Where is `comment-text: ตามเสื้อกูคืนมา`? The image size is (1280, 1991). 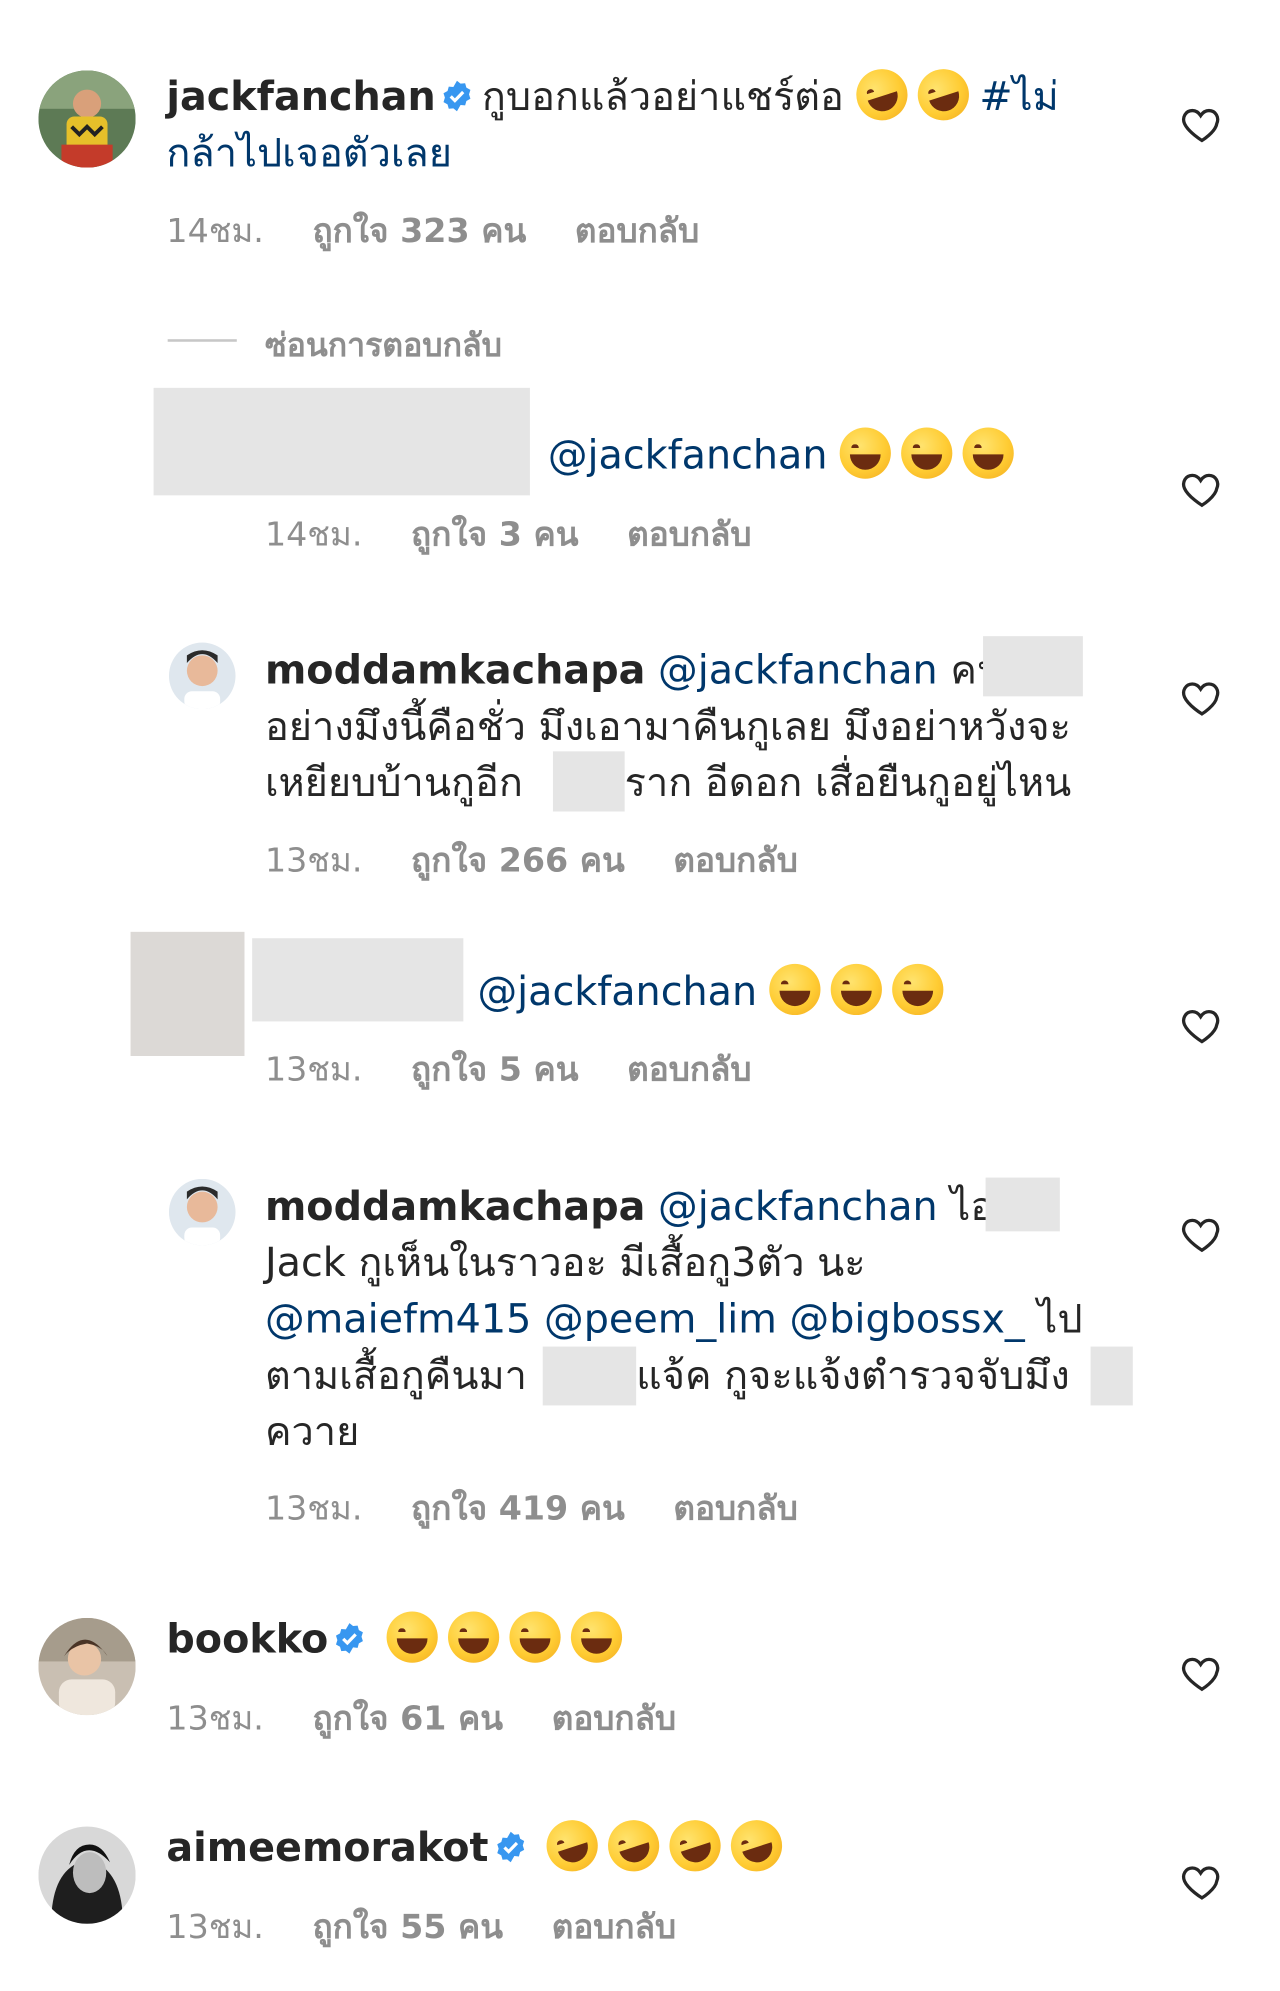
comment-text: ตามเสื้อกูคืนมา is located at coordinates (395, 1376).